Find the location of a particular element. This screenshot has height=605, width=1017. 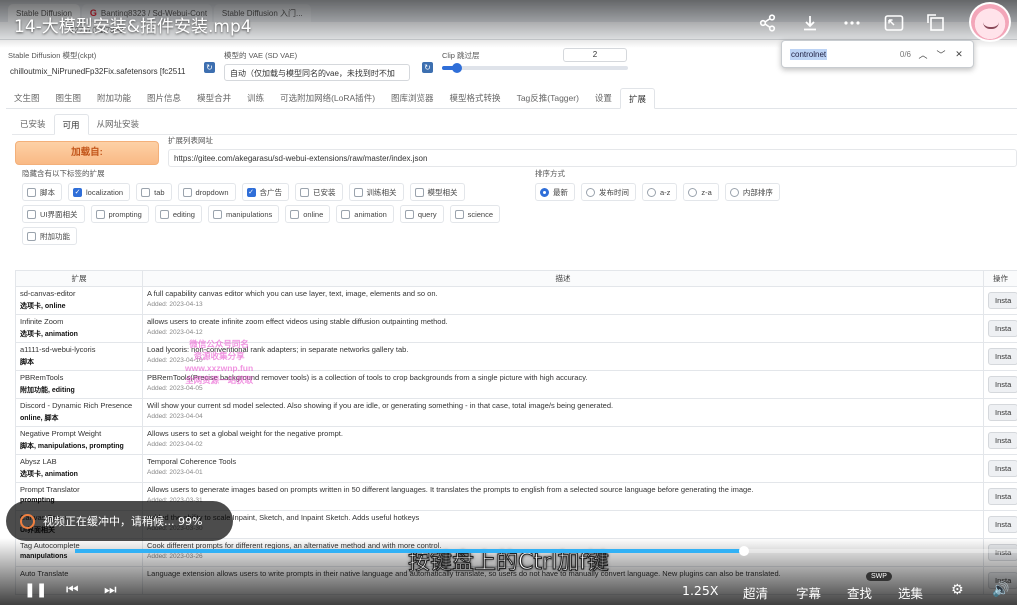

find-prev-icon: ︿ is located at coordinates (923, 54).